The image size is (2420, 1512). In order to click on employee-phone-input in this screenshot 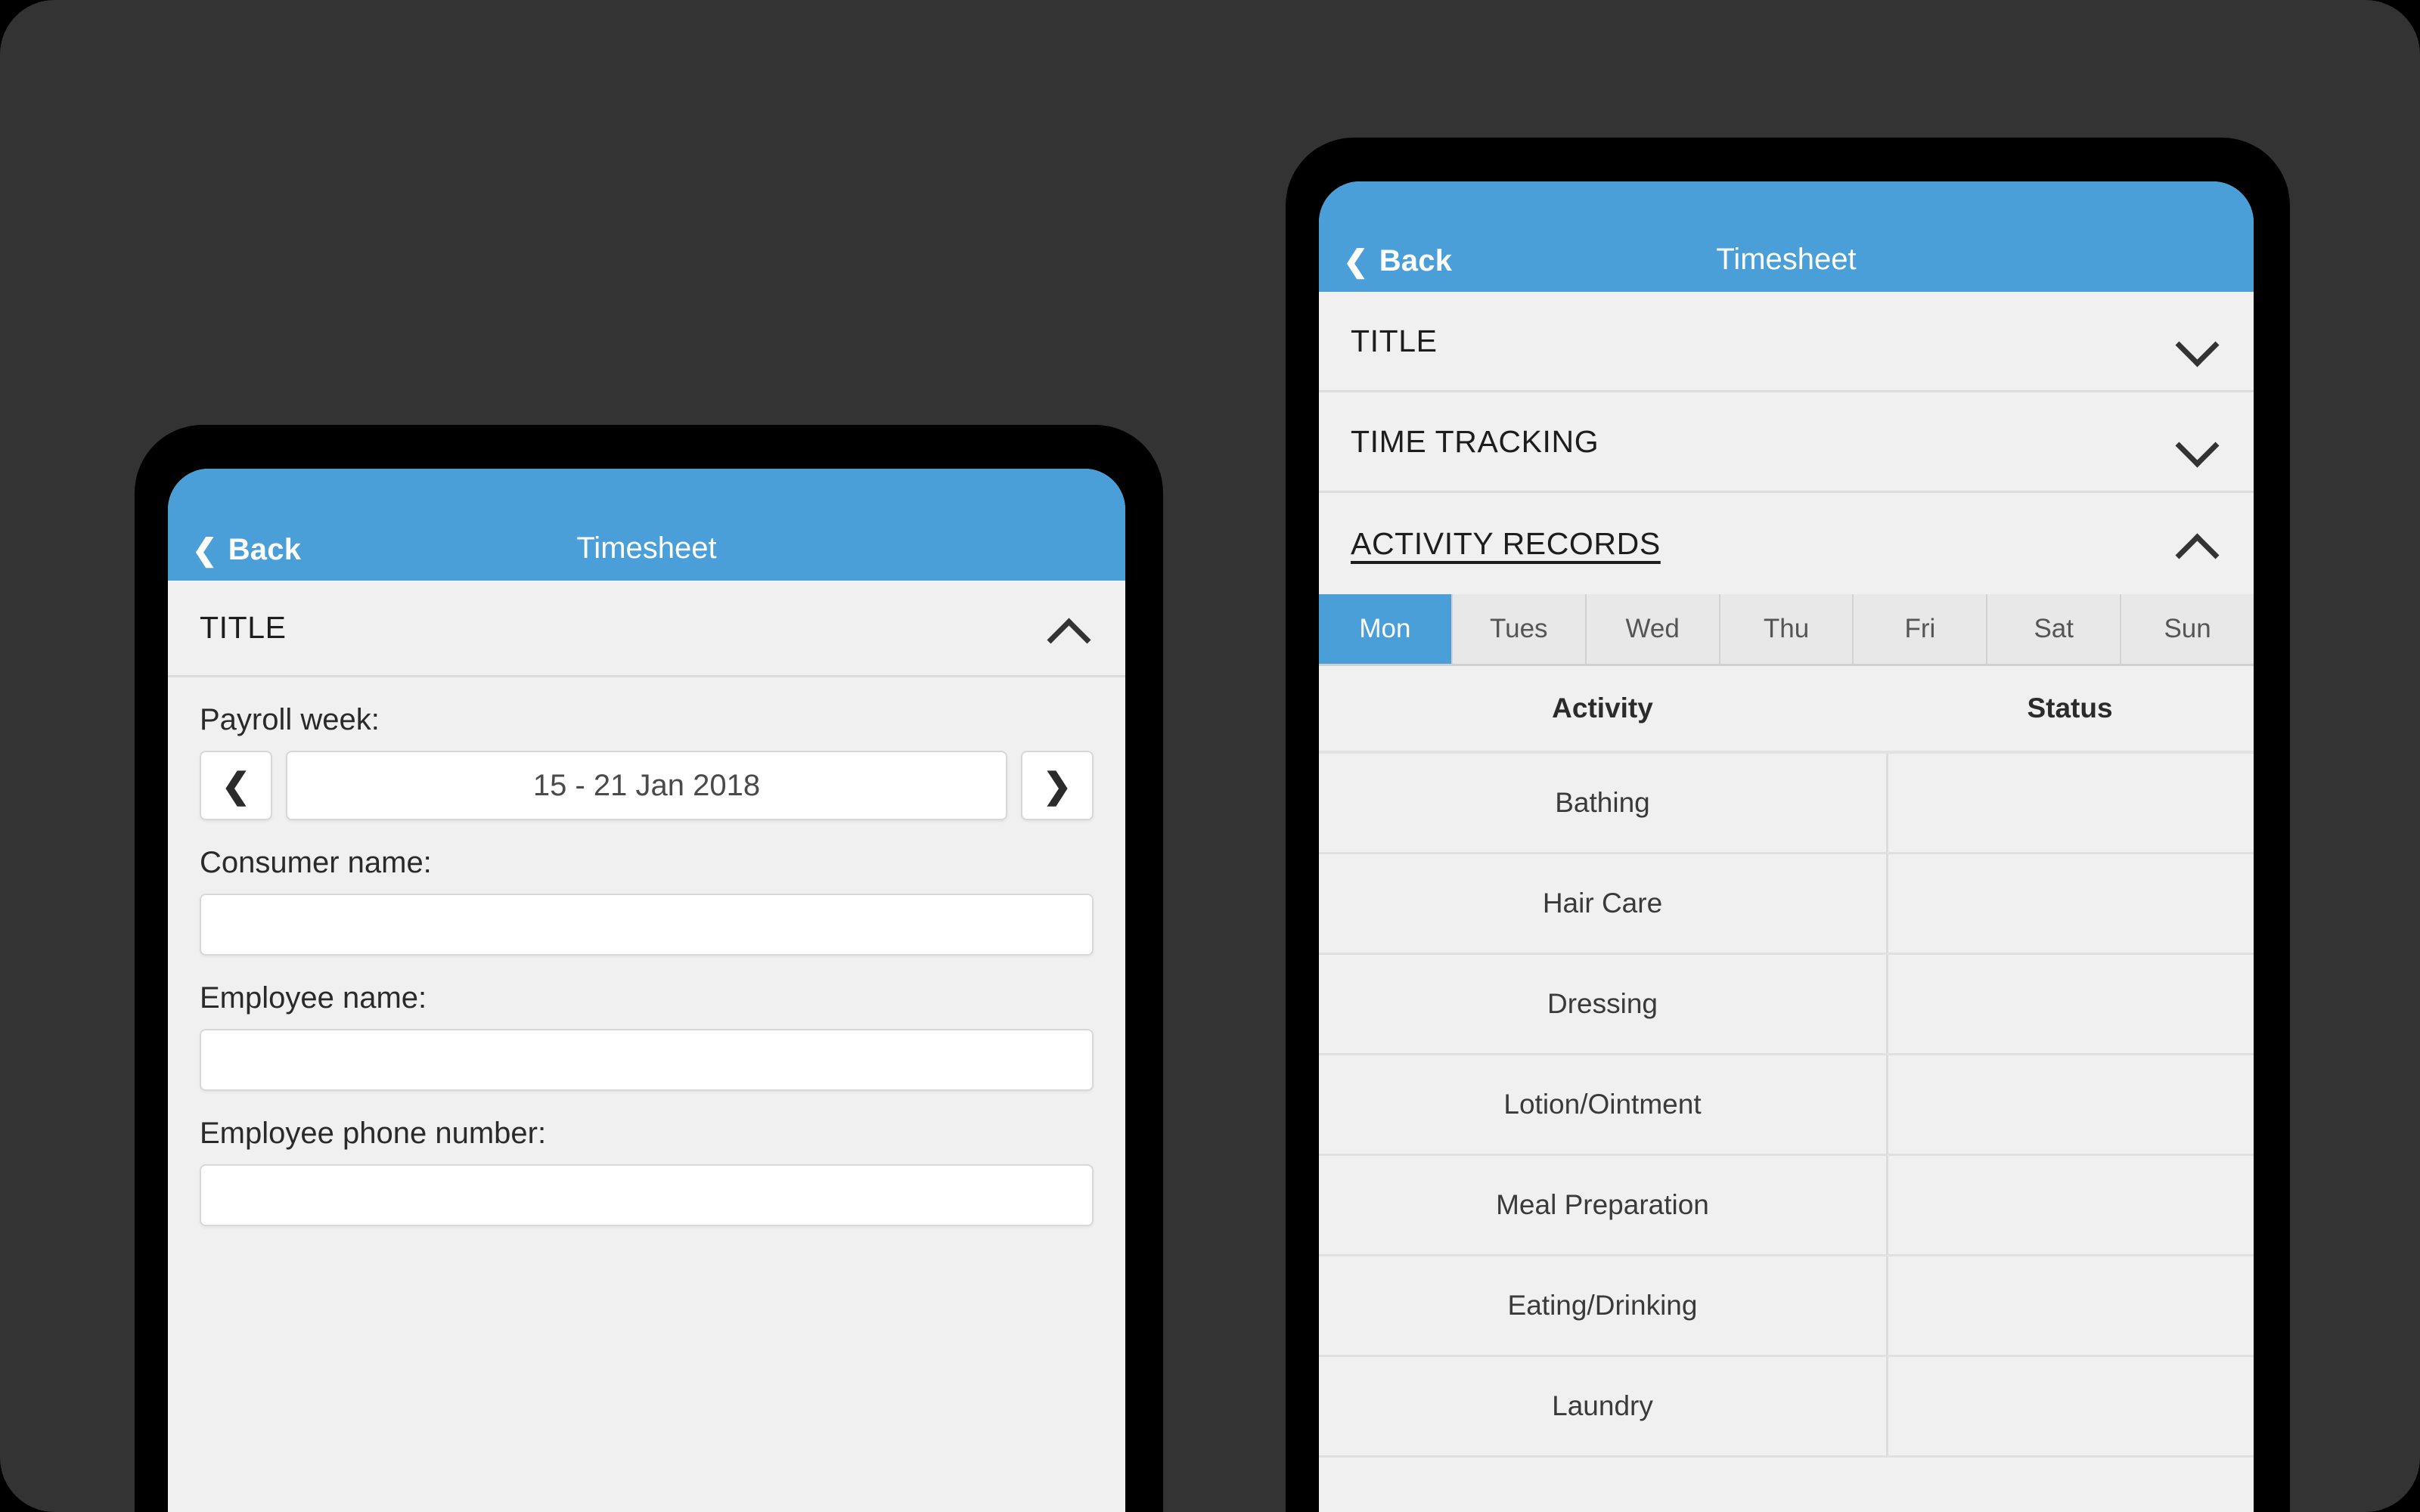, I will do `click(647, 1195)`.